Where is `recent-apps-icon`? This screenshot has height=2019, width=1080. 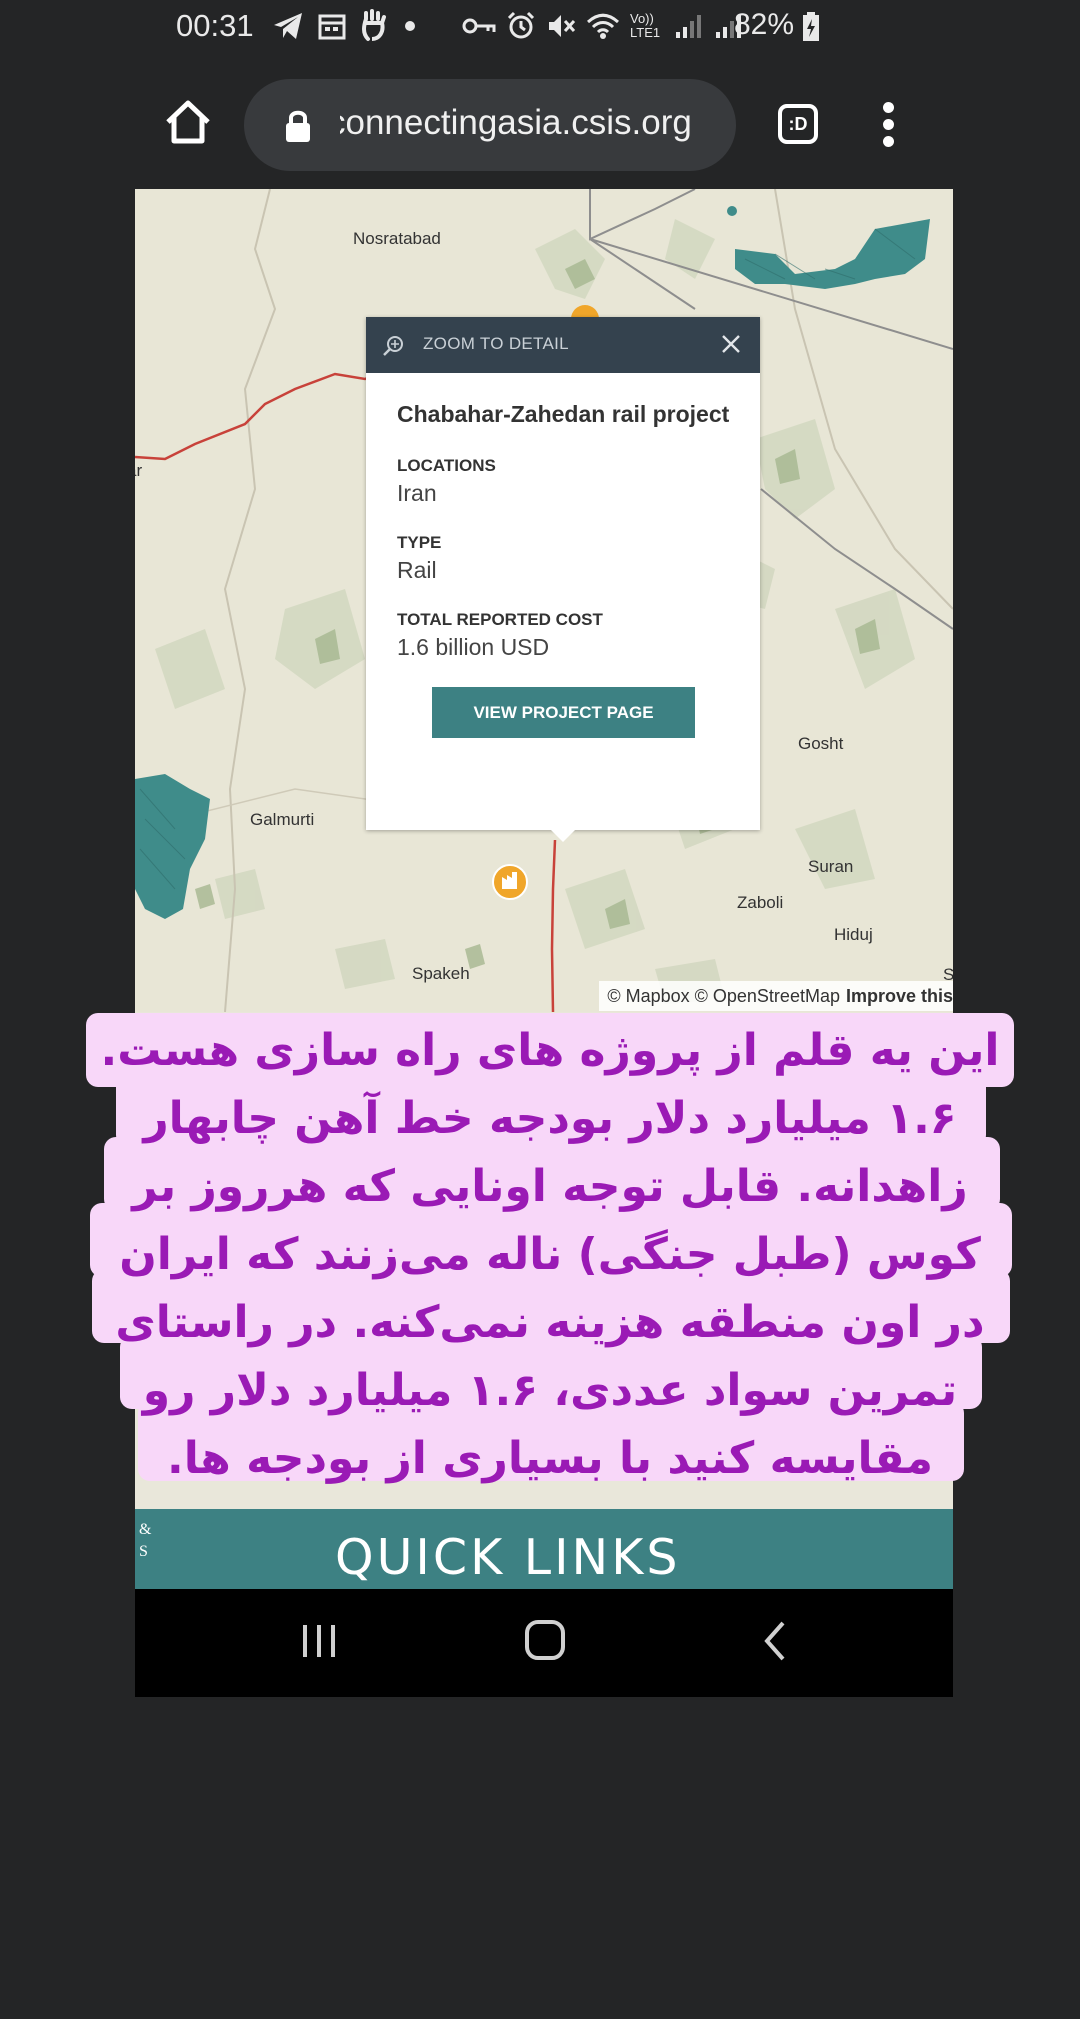 recent-apps-icon is located at coordinates (319, 1641).